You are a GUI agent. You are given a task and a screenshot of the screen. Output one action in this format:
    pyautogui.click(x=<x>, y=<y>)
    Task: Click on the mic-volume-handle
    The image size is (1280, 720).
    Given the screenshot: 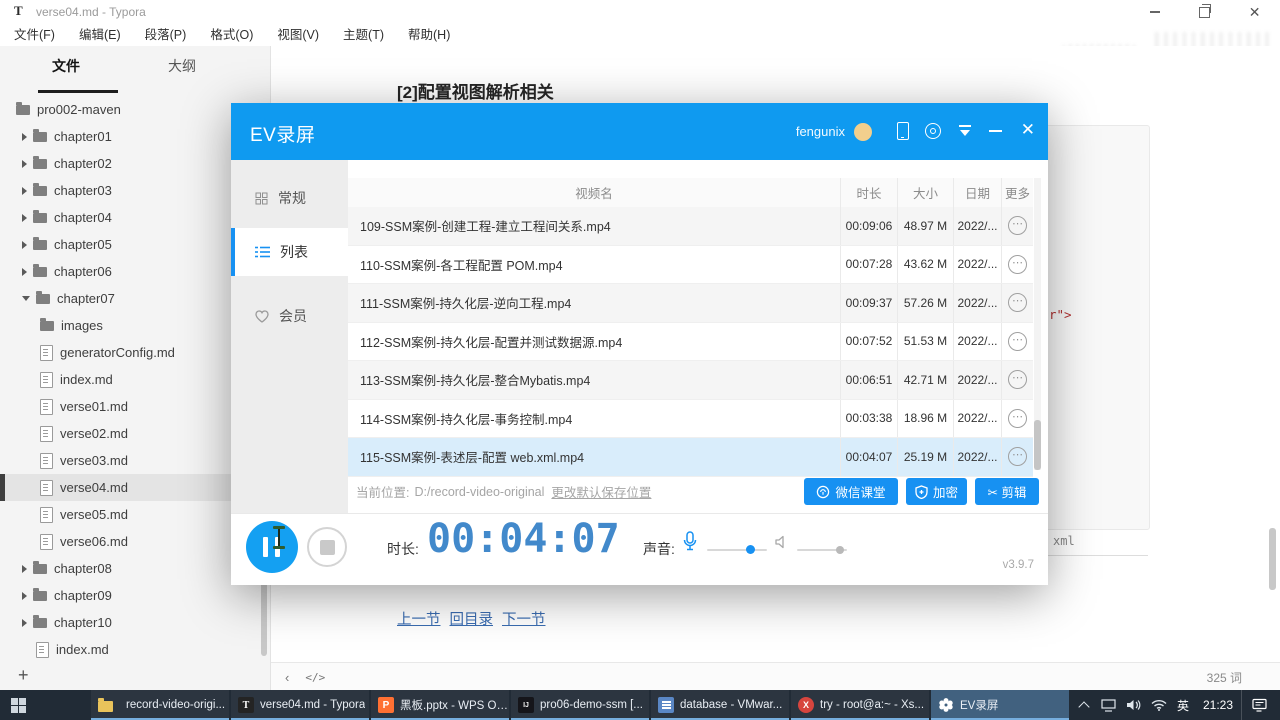 What is the action you would take?
    pyautogui.click(x=750, y=549)
    